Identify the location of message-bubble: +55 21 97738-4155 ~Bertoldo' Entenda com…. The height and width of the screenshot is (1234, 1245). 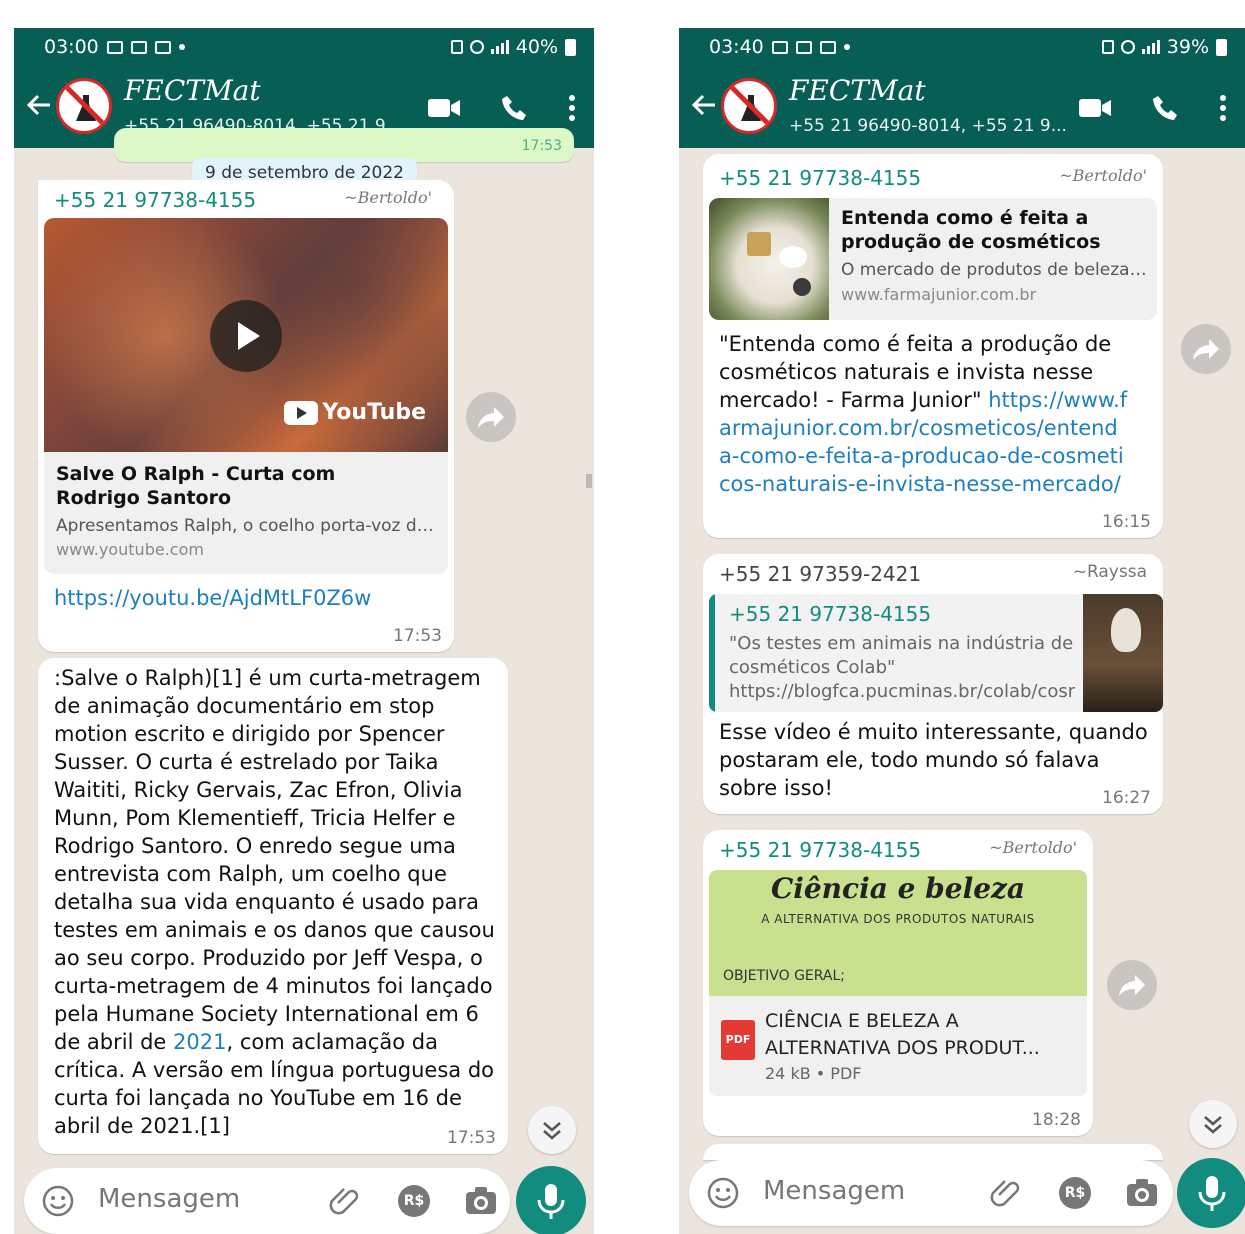
(933, 346).